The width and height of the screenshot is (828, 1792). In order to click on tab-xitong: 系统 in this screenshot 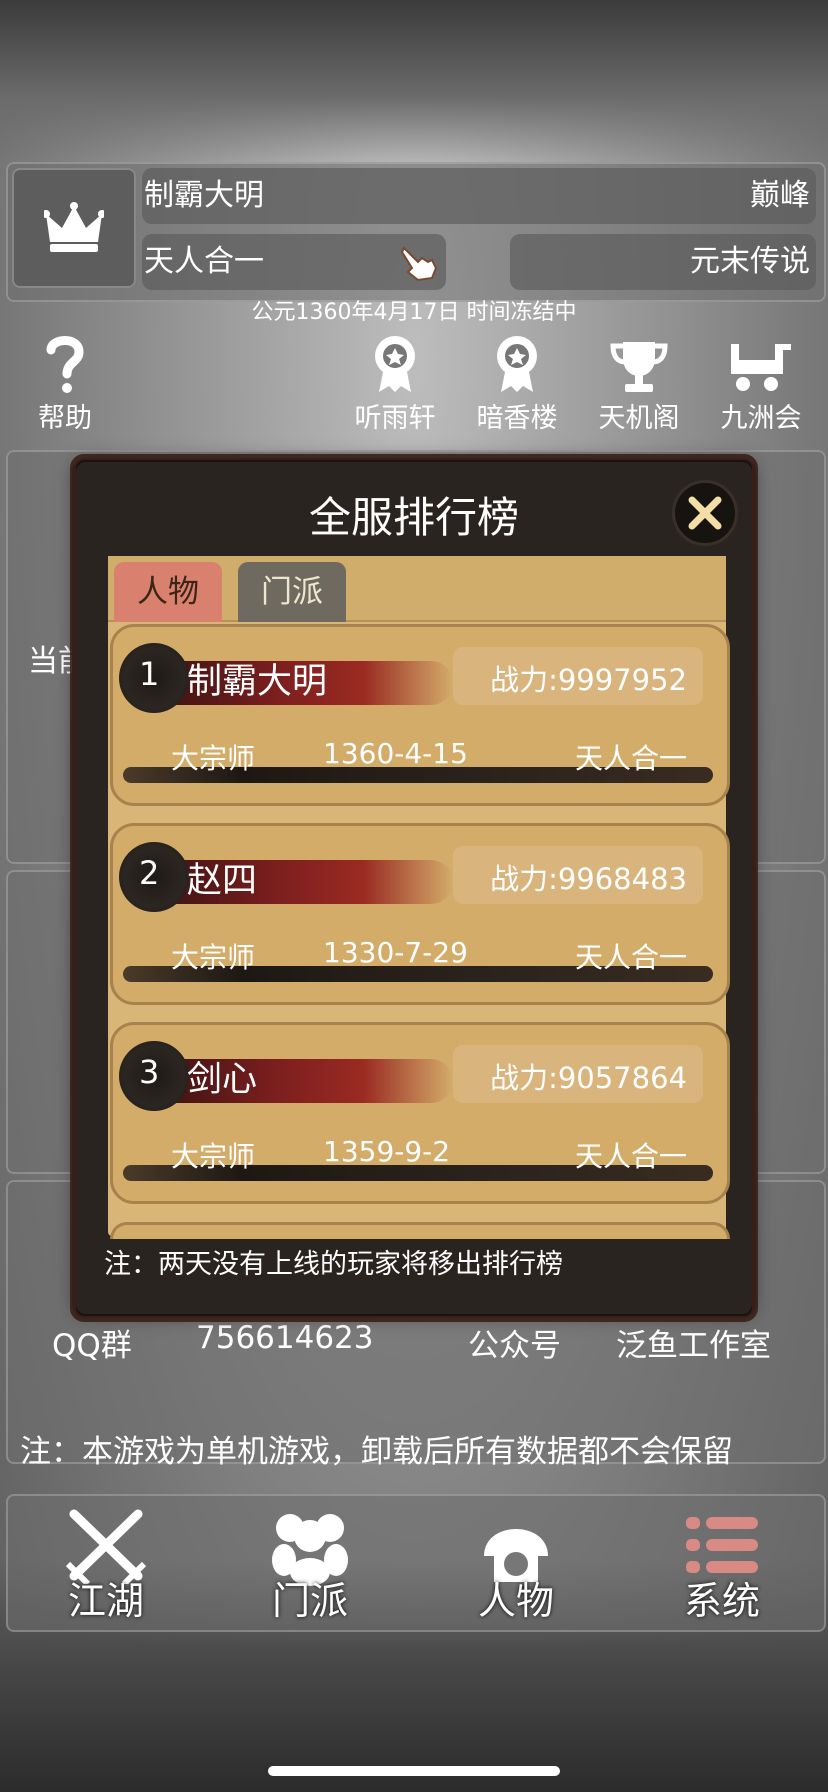, I will do `click(722, 1566)`.